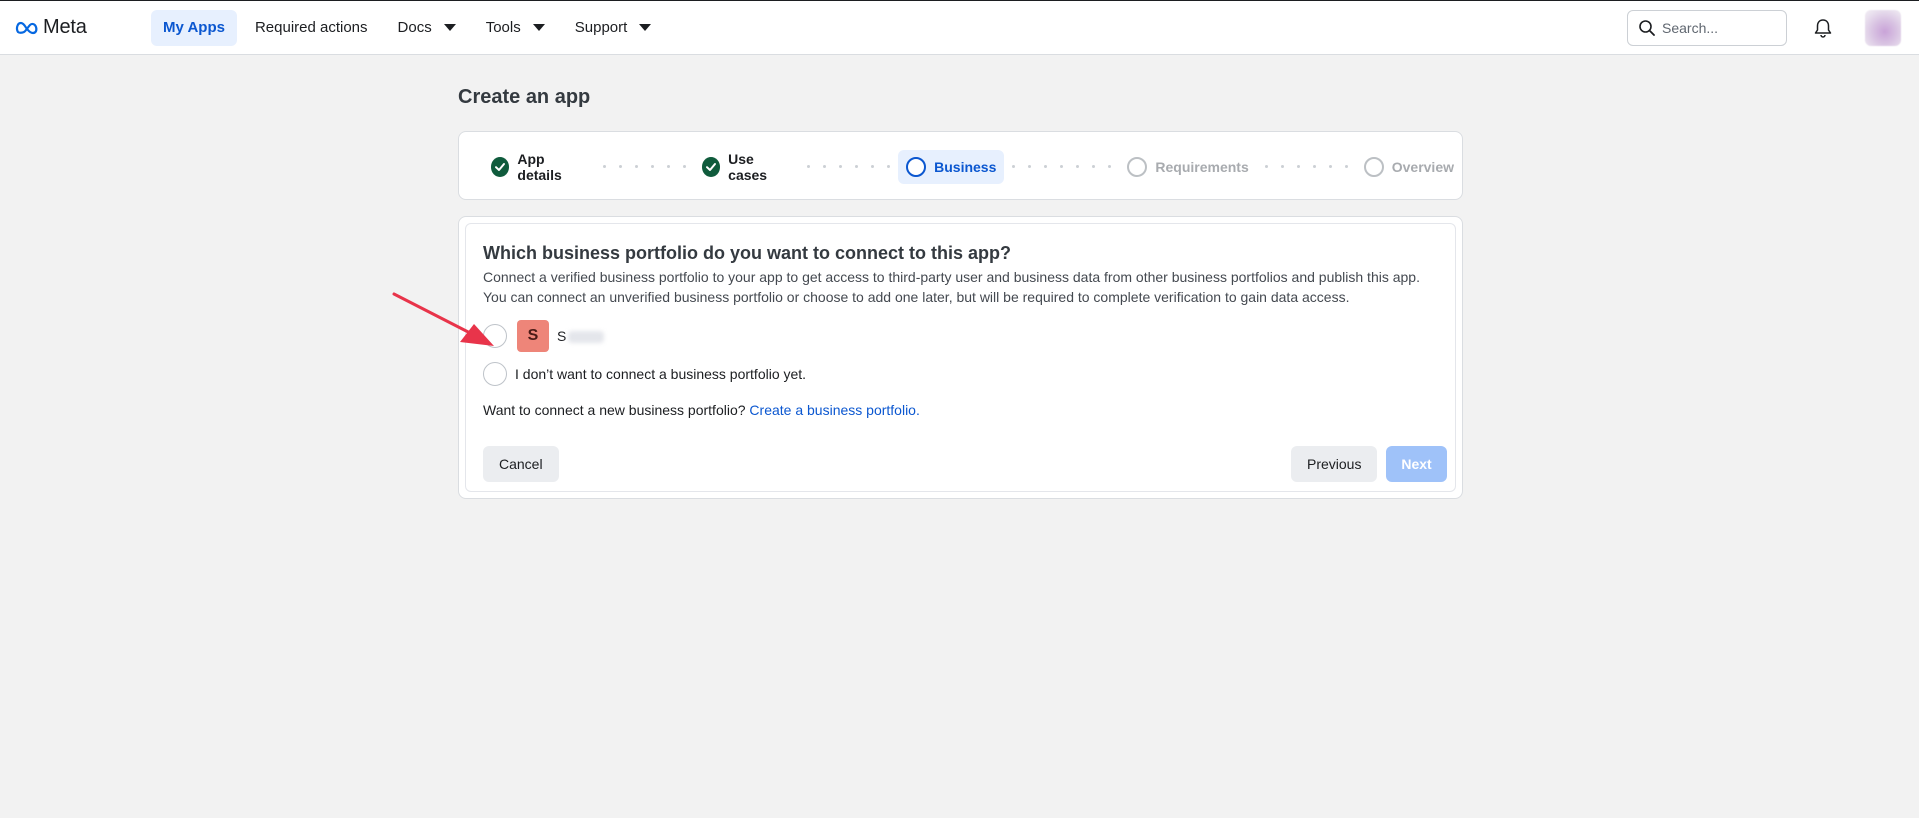  Describe the element at coordinates (533, 336) in the screenshot. I see `portfolio-badge: S` at that location.